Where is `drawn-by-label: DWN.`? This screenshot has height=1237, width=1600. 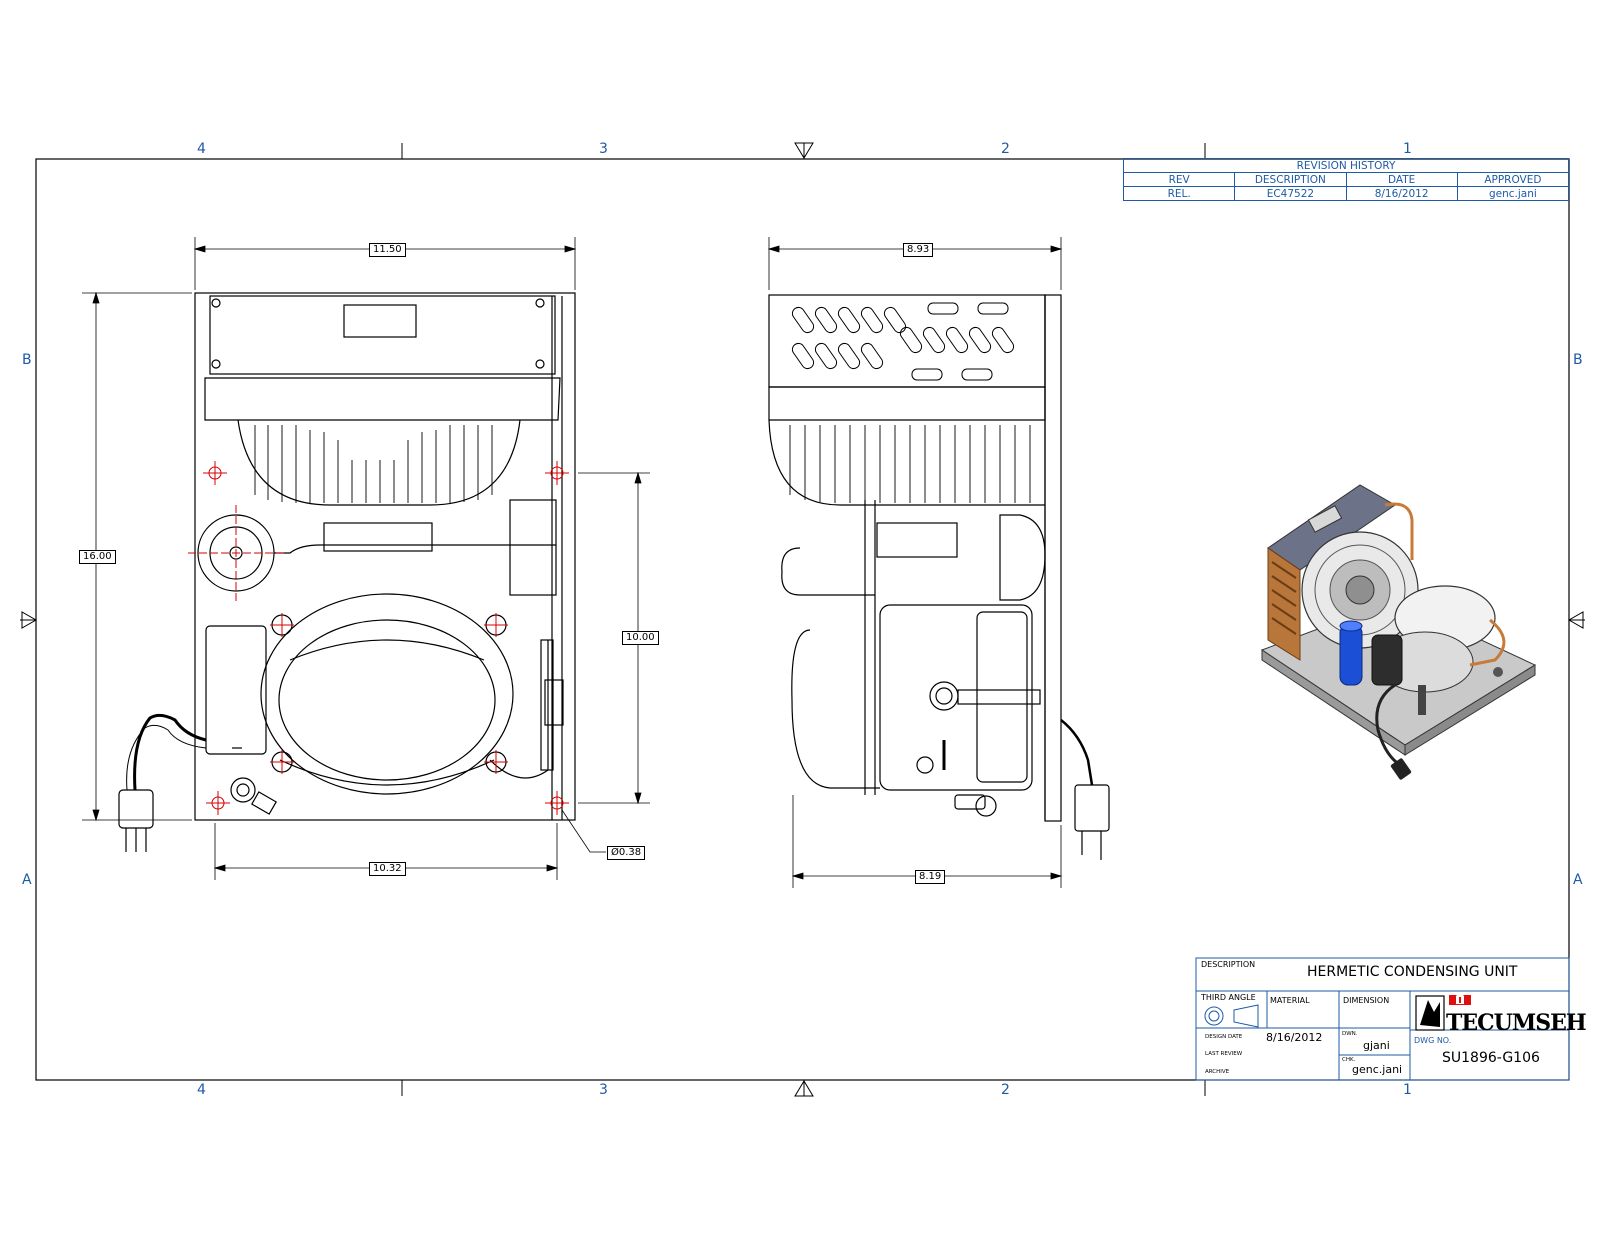 drawn-by-label: DWN. is located at coordinates (1350, 1034).